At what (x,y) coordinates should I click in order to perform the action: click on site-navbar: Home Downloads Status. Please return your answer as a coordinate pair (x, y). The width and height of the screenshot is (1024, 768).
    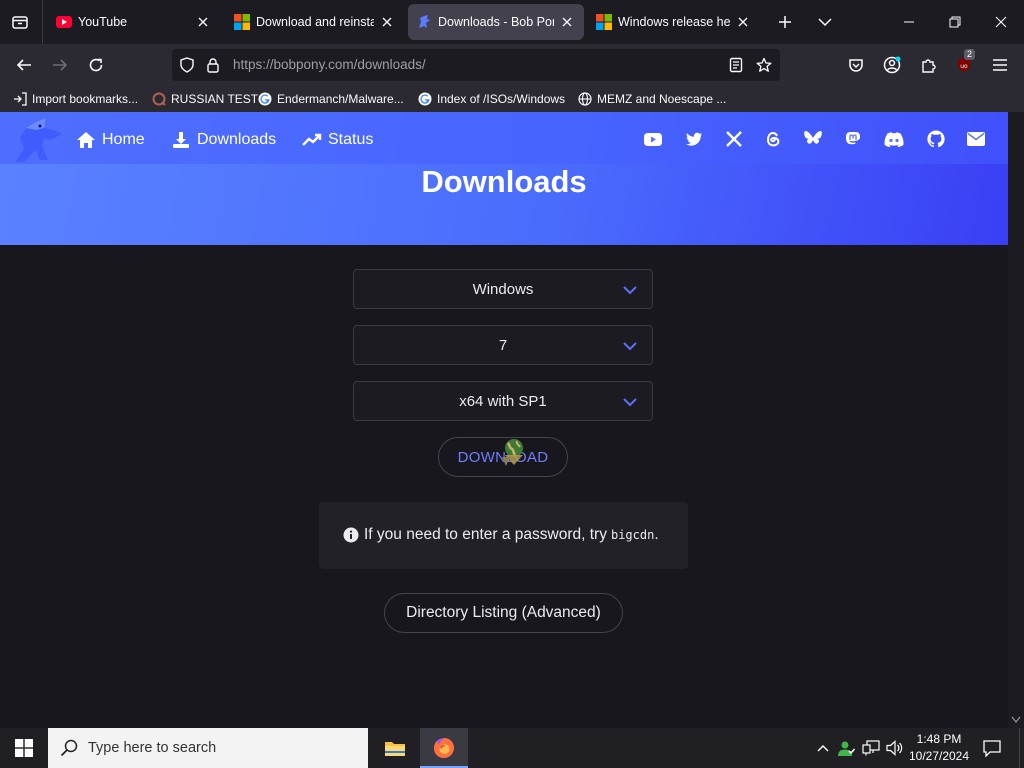
    Looking at the image, I should click on (504, 138).